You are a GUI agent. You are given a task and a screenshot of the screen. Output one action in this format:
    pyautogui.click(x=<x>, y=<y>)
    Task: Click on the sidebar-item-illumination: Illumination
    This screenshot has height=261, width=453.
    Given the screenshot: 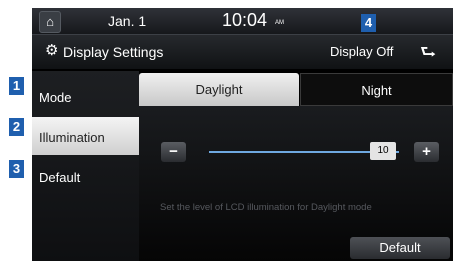 What is the action you would take?
    pyautogui.click(x=85, y=136)
    